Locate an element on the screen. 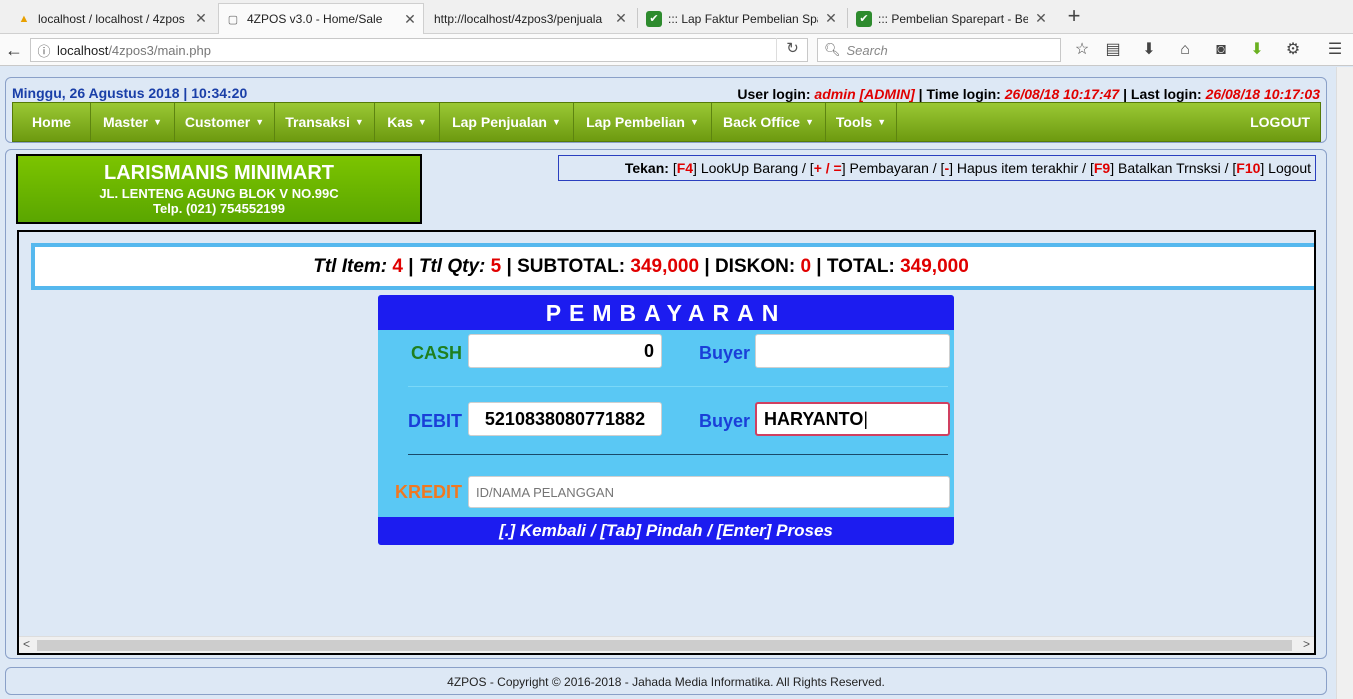 Image resolution: width=1353 pixels, height=699 pixels. pma-icon: ▲ is located at coordinates (24, 18).